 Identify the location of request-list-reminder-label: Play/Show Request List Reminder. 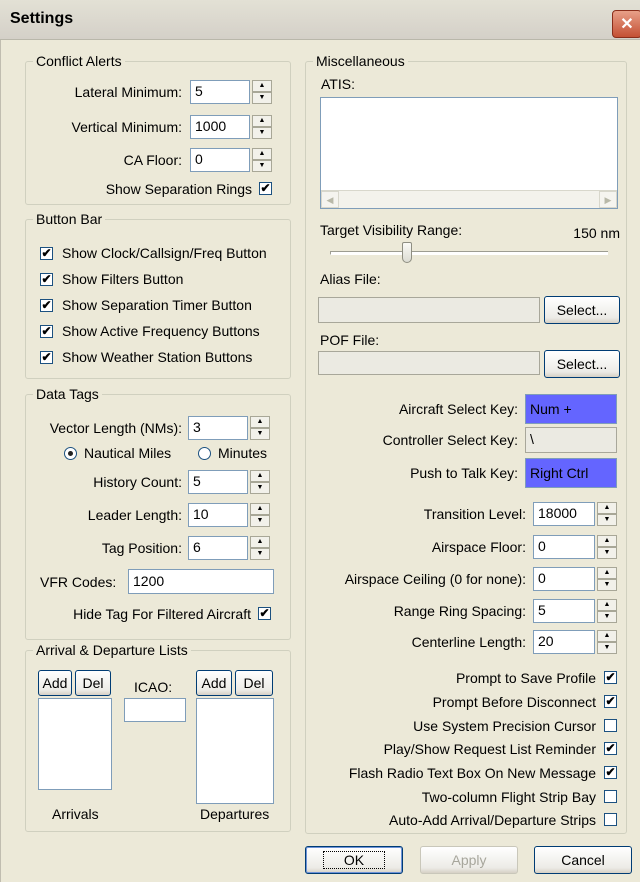
(489, 749).